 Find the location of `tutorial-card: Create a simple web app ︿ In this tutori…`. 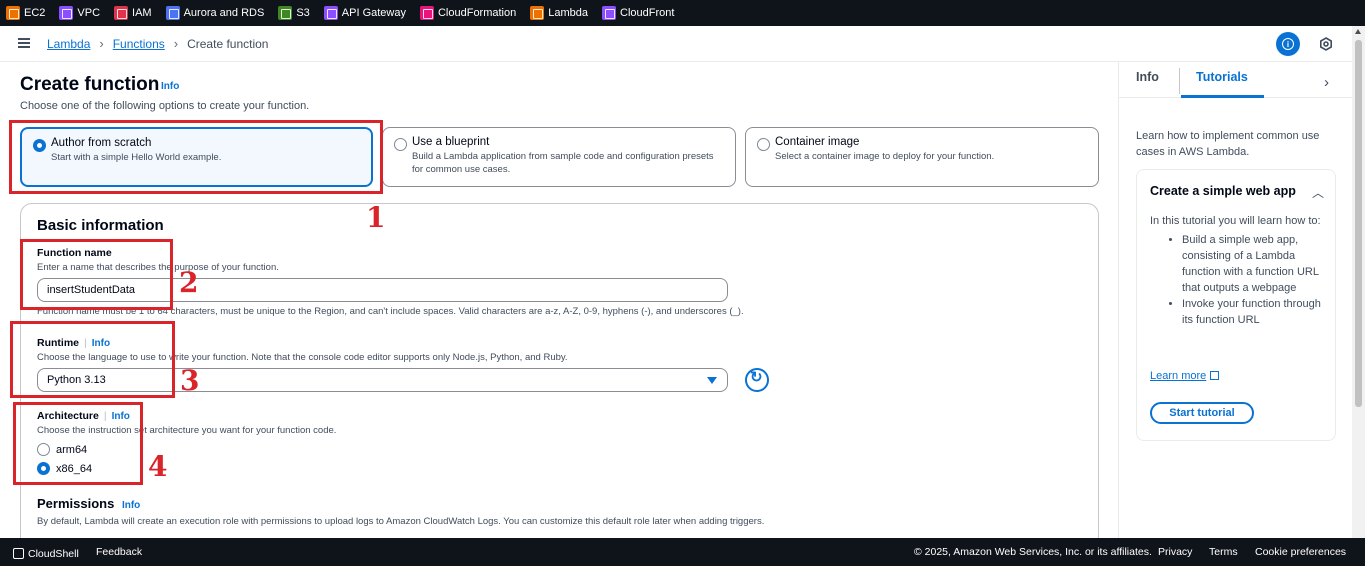

tutorial-card: Create a simple web app ︿ In this tutori… is located at coordinates (1236, 305).